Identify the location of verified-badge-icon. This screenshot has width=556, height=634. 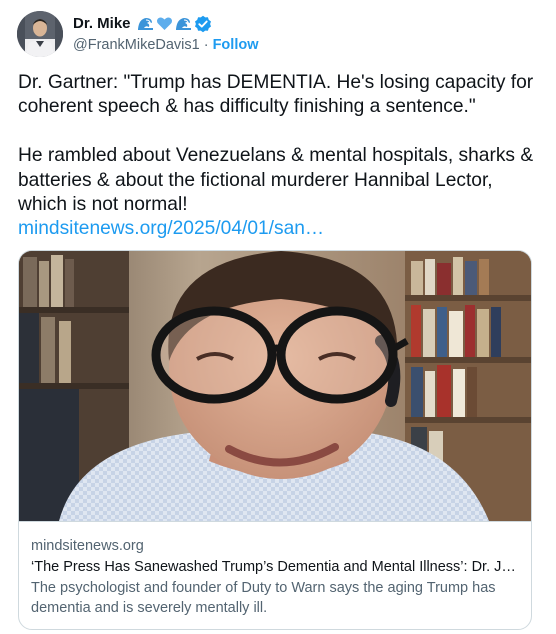
(202, 24).